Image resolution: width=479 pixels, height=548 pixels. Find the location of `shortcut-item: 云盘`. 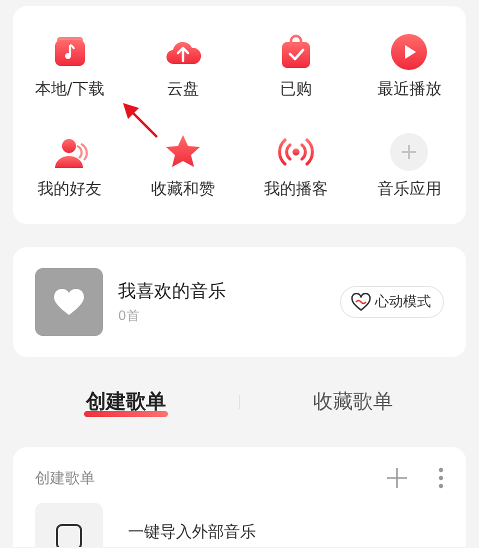

shortcut-item: 云盘 is located at coordinates (183, 66).